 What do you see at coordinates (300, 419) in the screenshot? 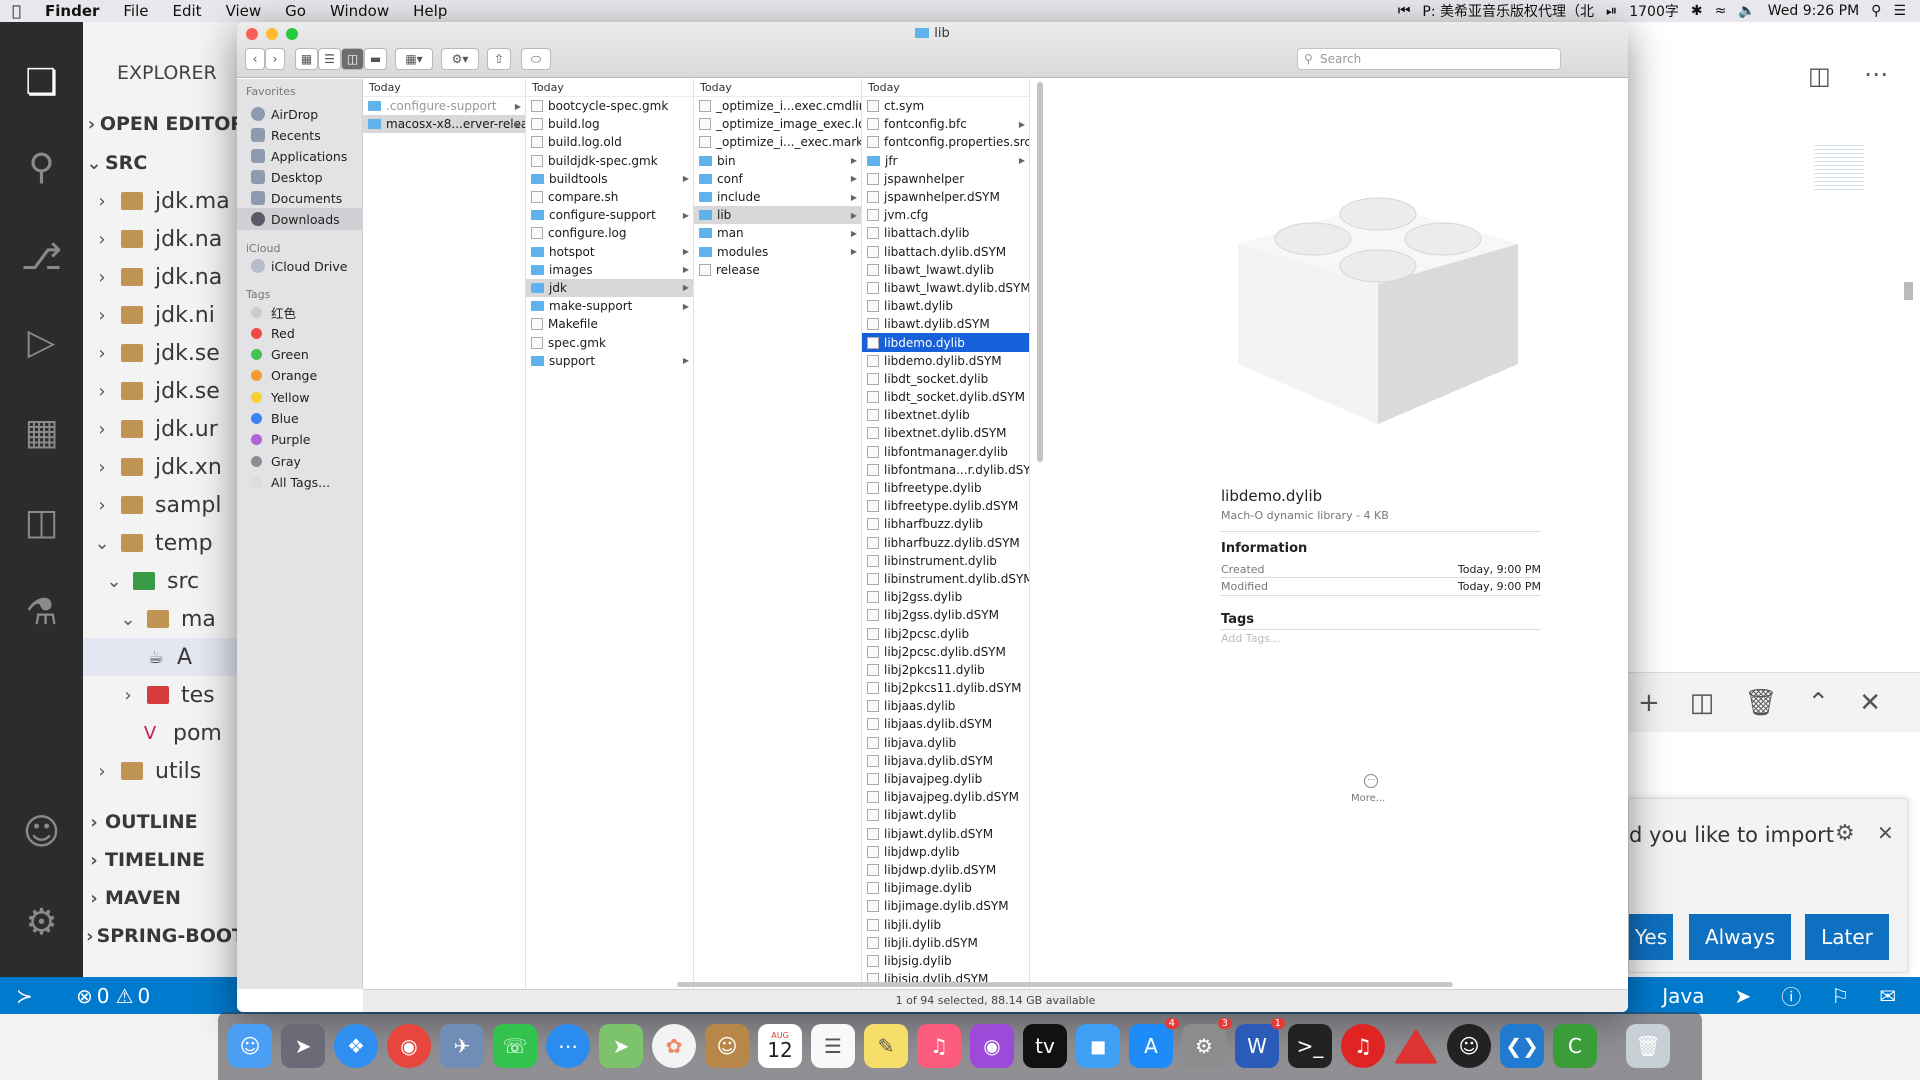
I see `sidebar-tag-item: Blue` at bounding box center [300, 419].